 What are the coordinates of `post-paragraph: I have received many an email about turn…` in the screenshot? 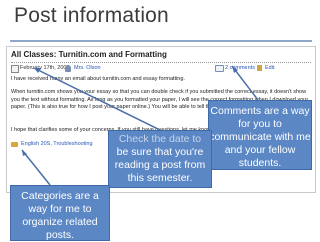 It's located at (98, 79).